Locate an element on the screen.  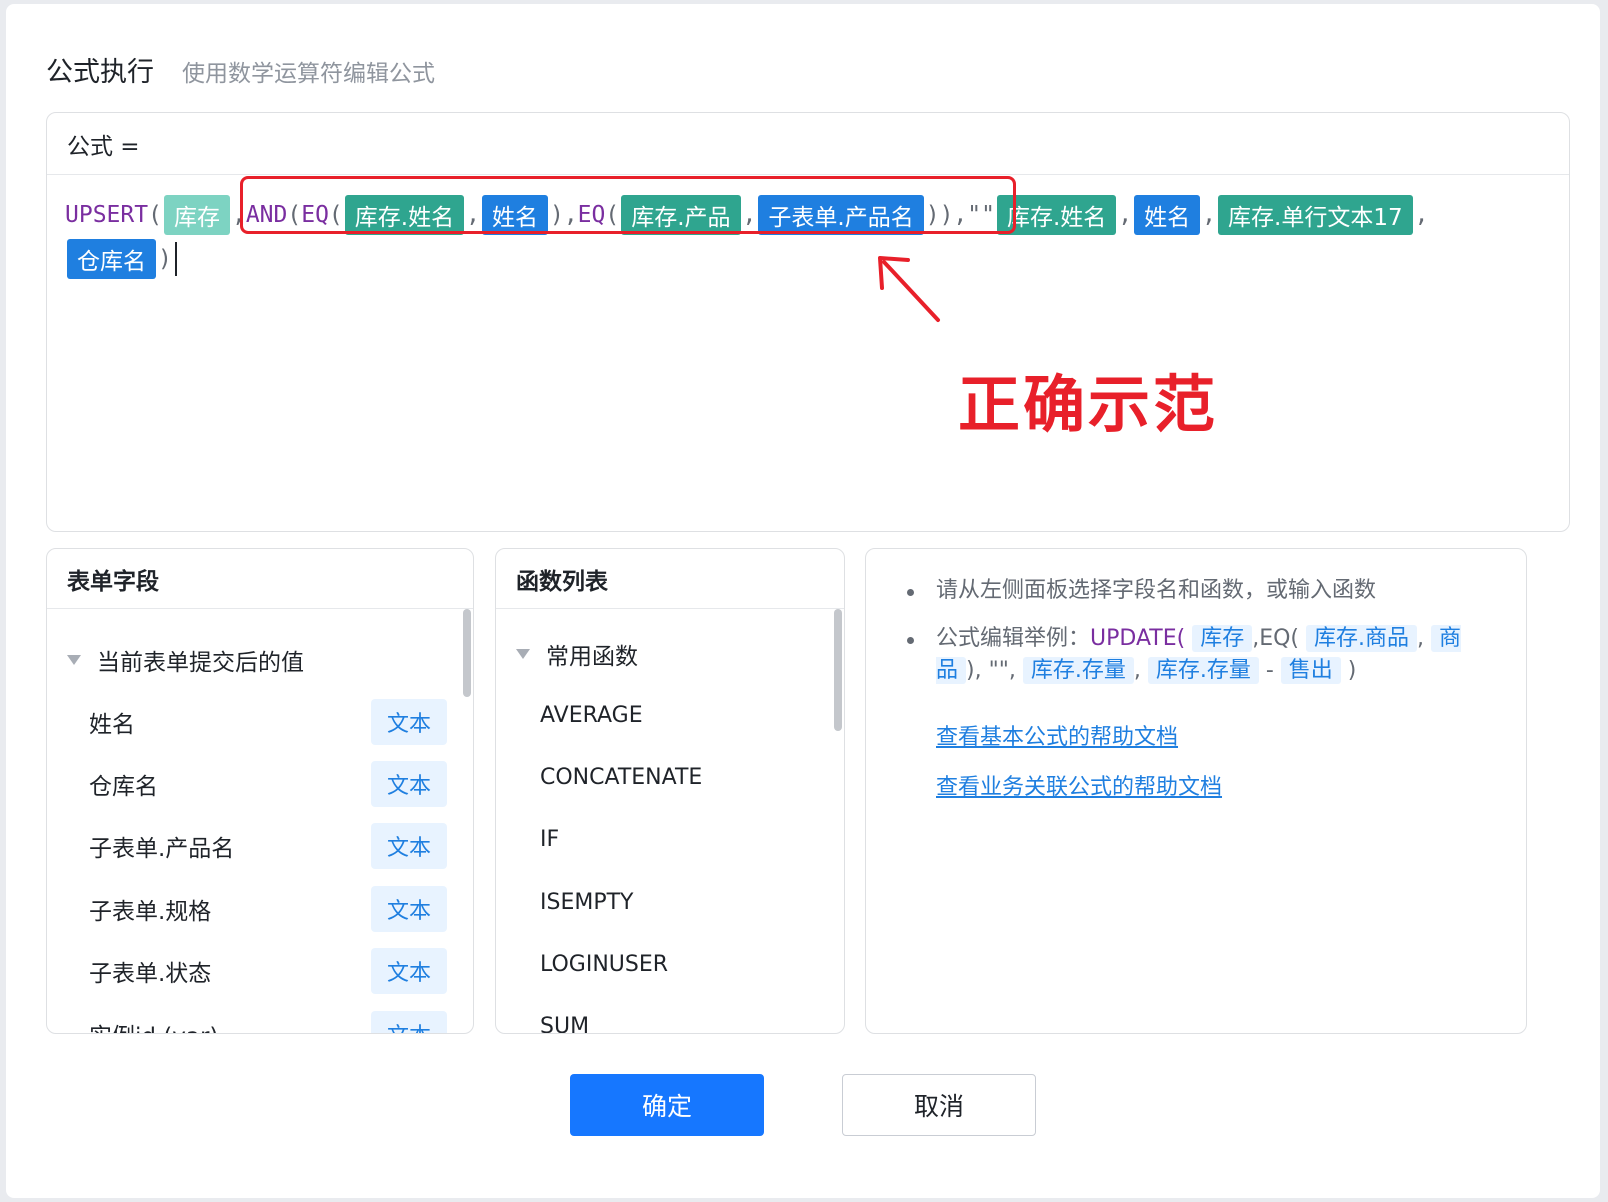
annotation-arrow-icon is located at coordinates (909, 289).